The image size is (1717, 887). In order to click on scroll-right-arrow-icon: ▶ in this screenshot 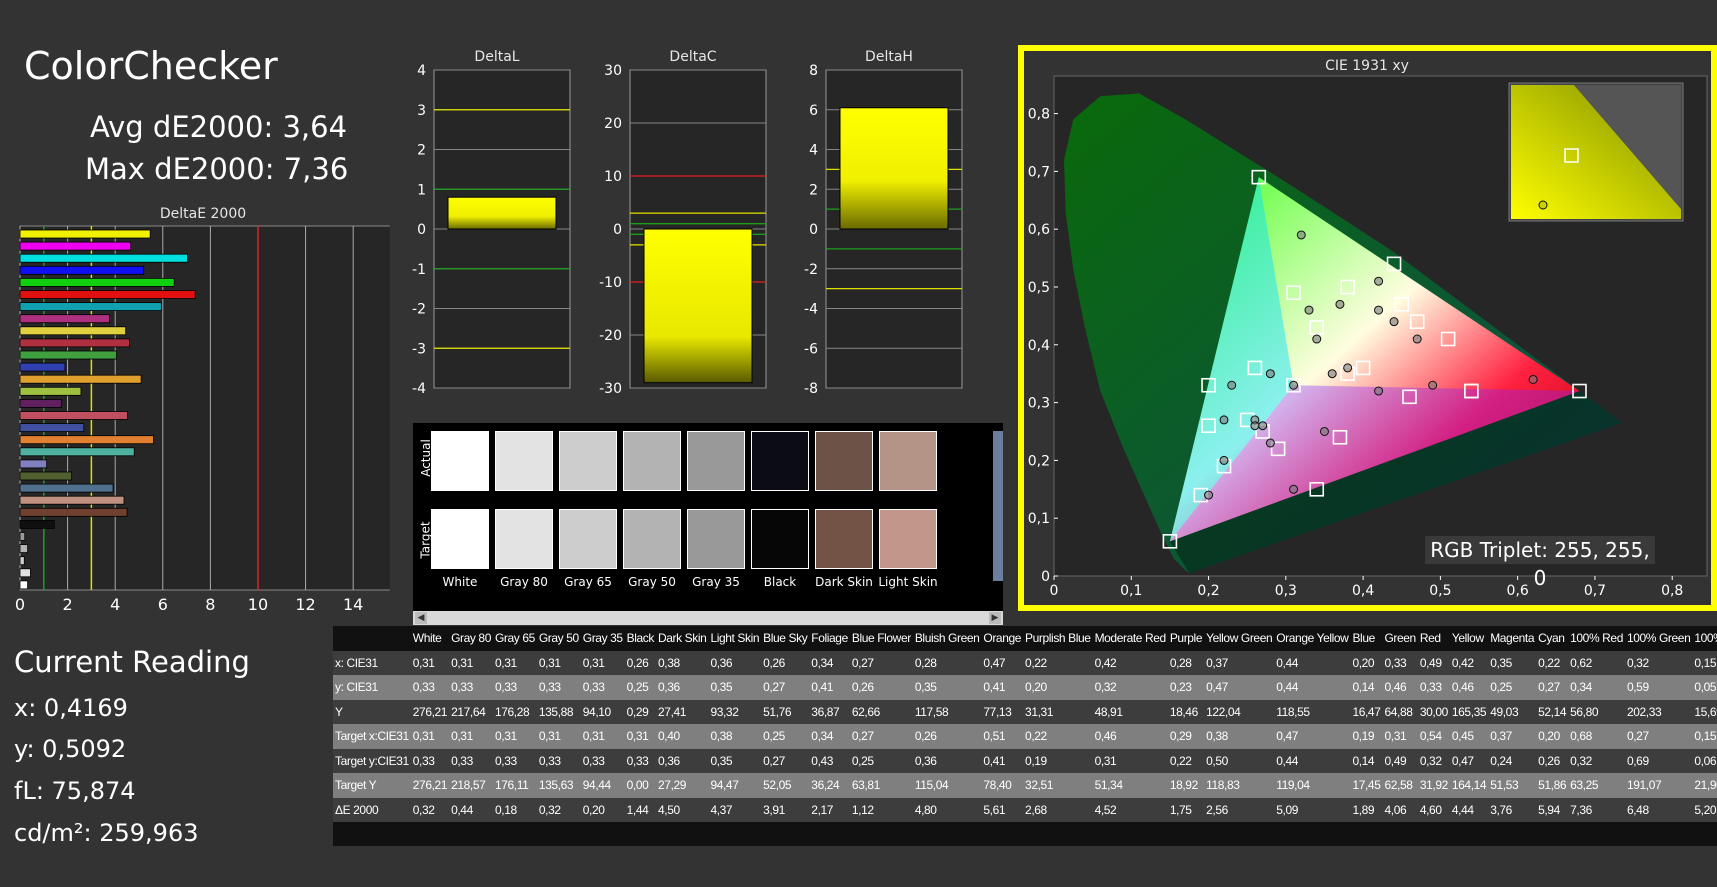, I will do `click(995, 618)`.